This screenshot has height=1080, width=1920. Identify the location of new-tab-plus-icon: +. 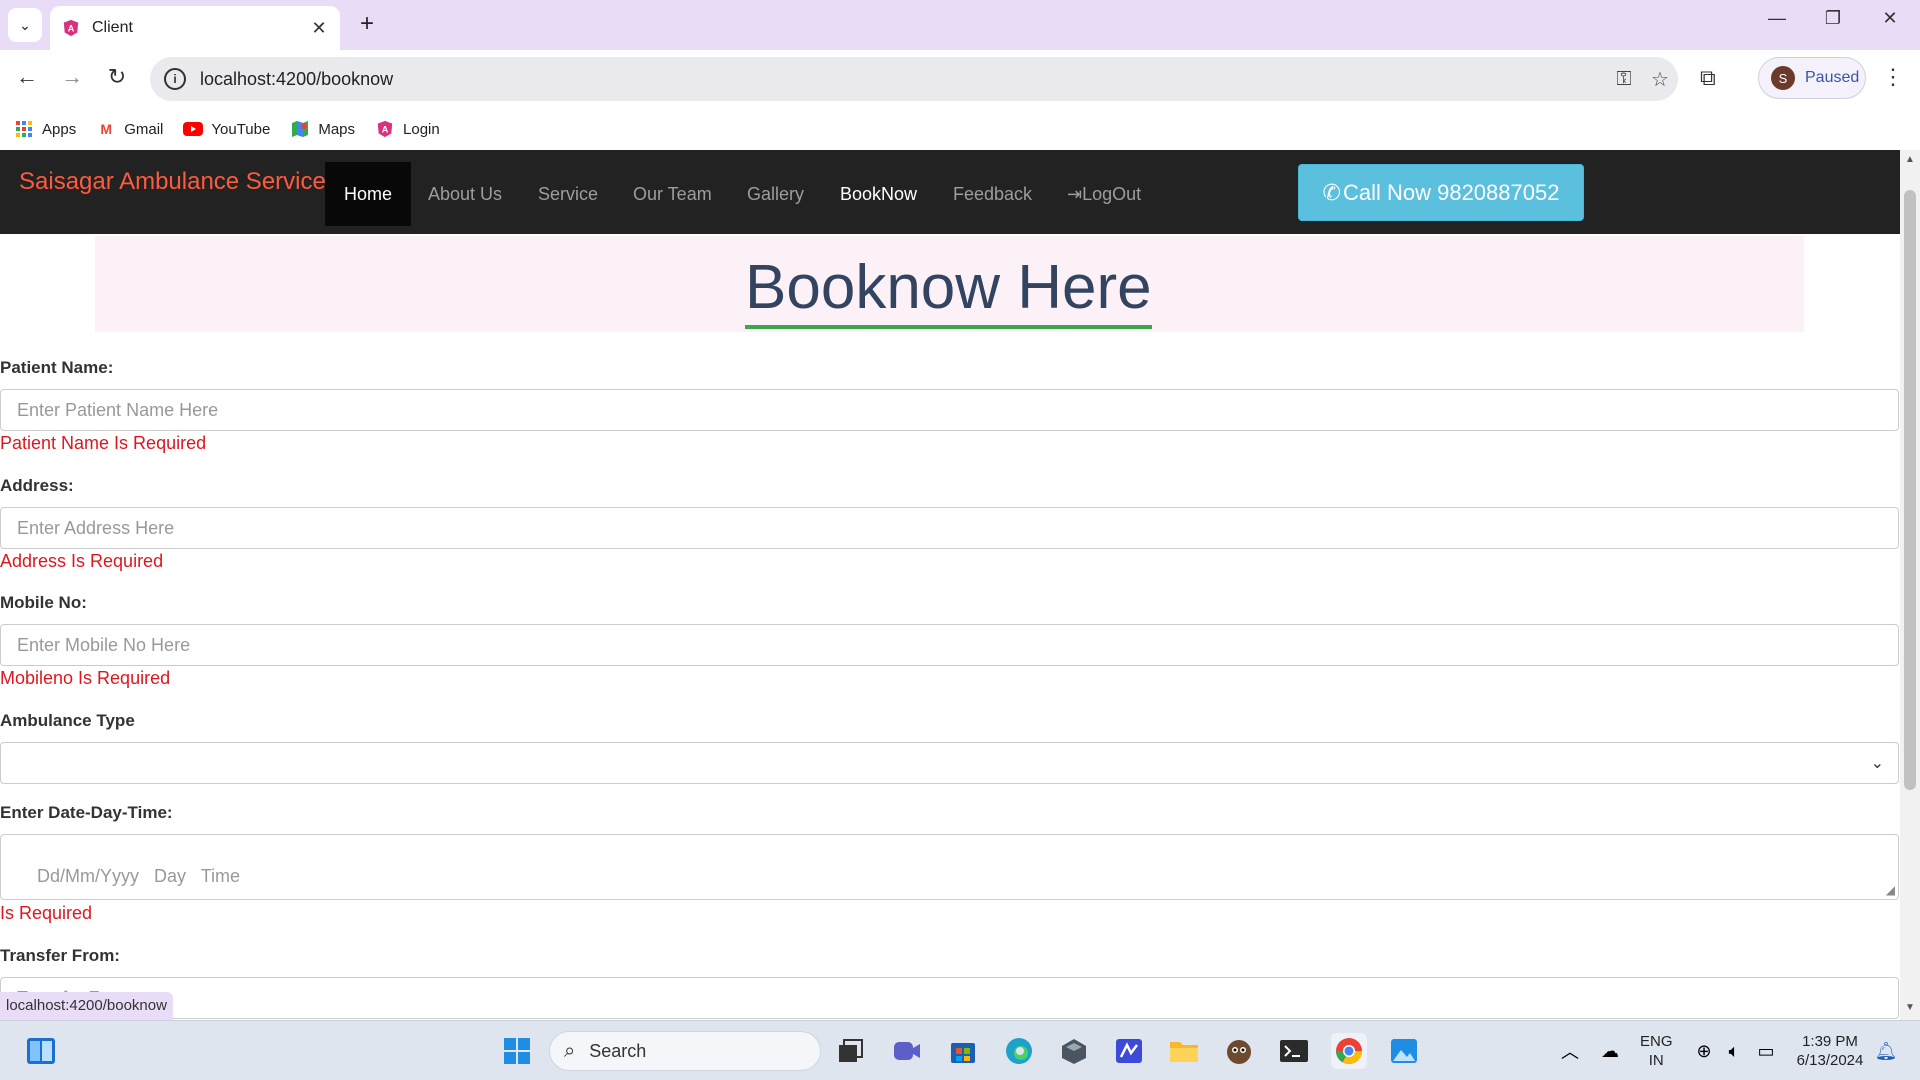
(367, 24).